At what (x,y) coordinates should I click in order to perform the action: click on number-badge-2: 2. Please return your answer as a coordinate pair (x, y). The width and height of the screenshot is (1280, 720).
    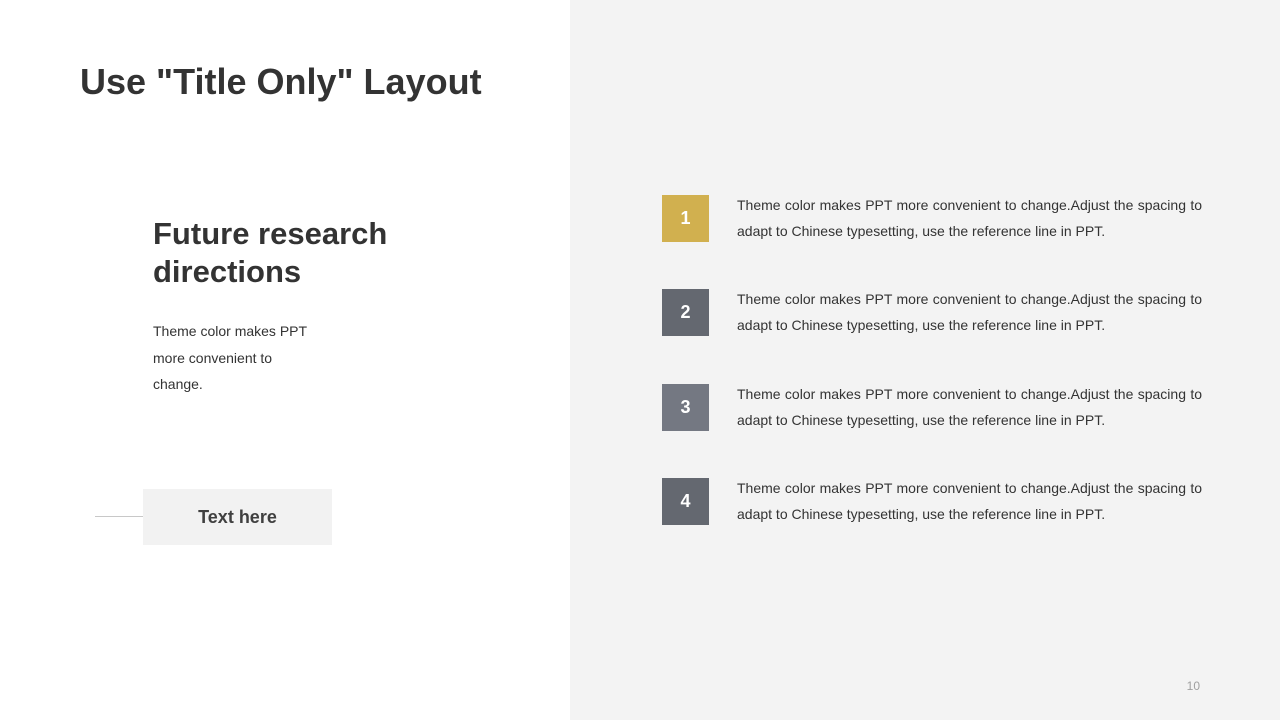
    Looking at the image, I should click on (685, 312).